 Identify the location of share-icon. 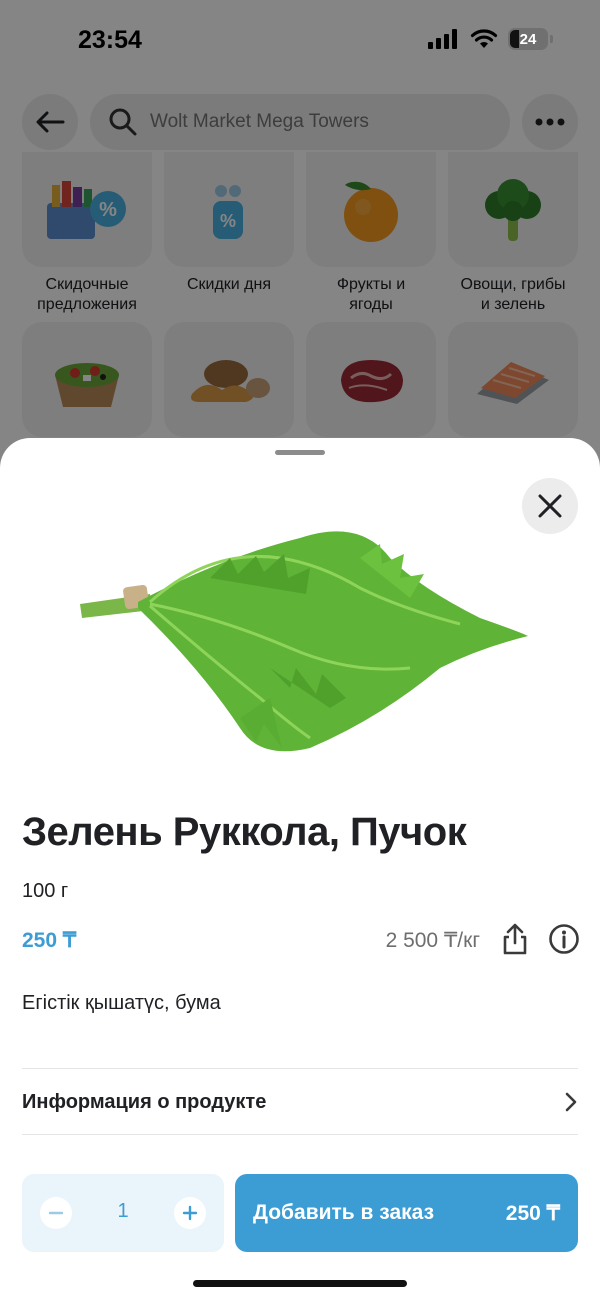
(515, 939).